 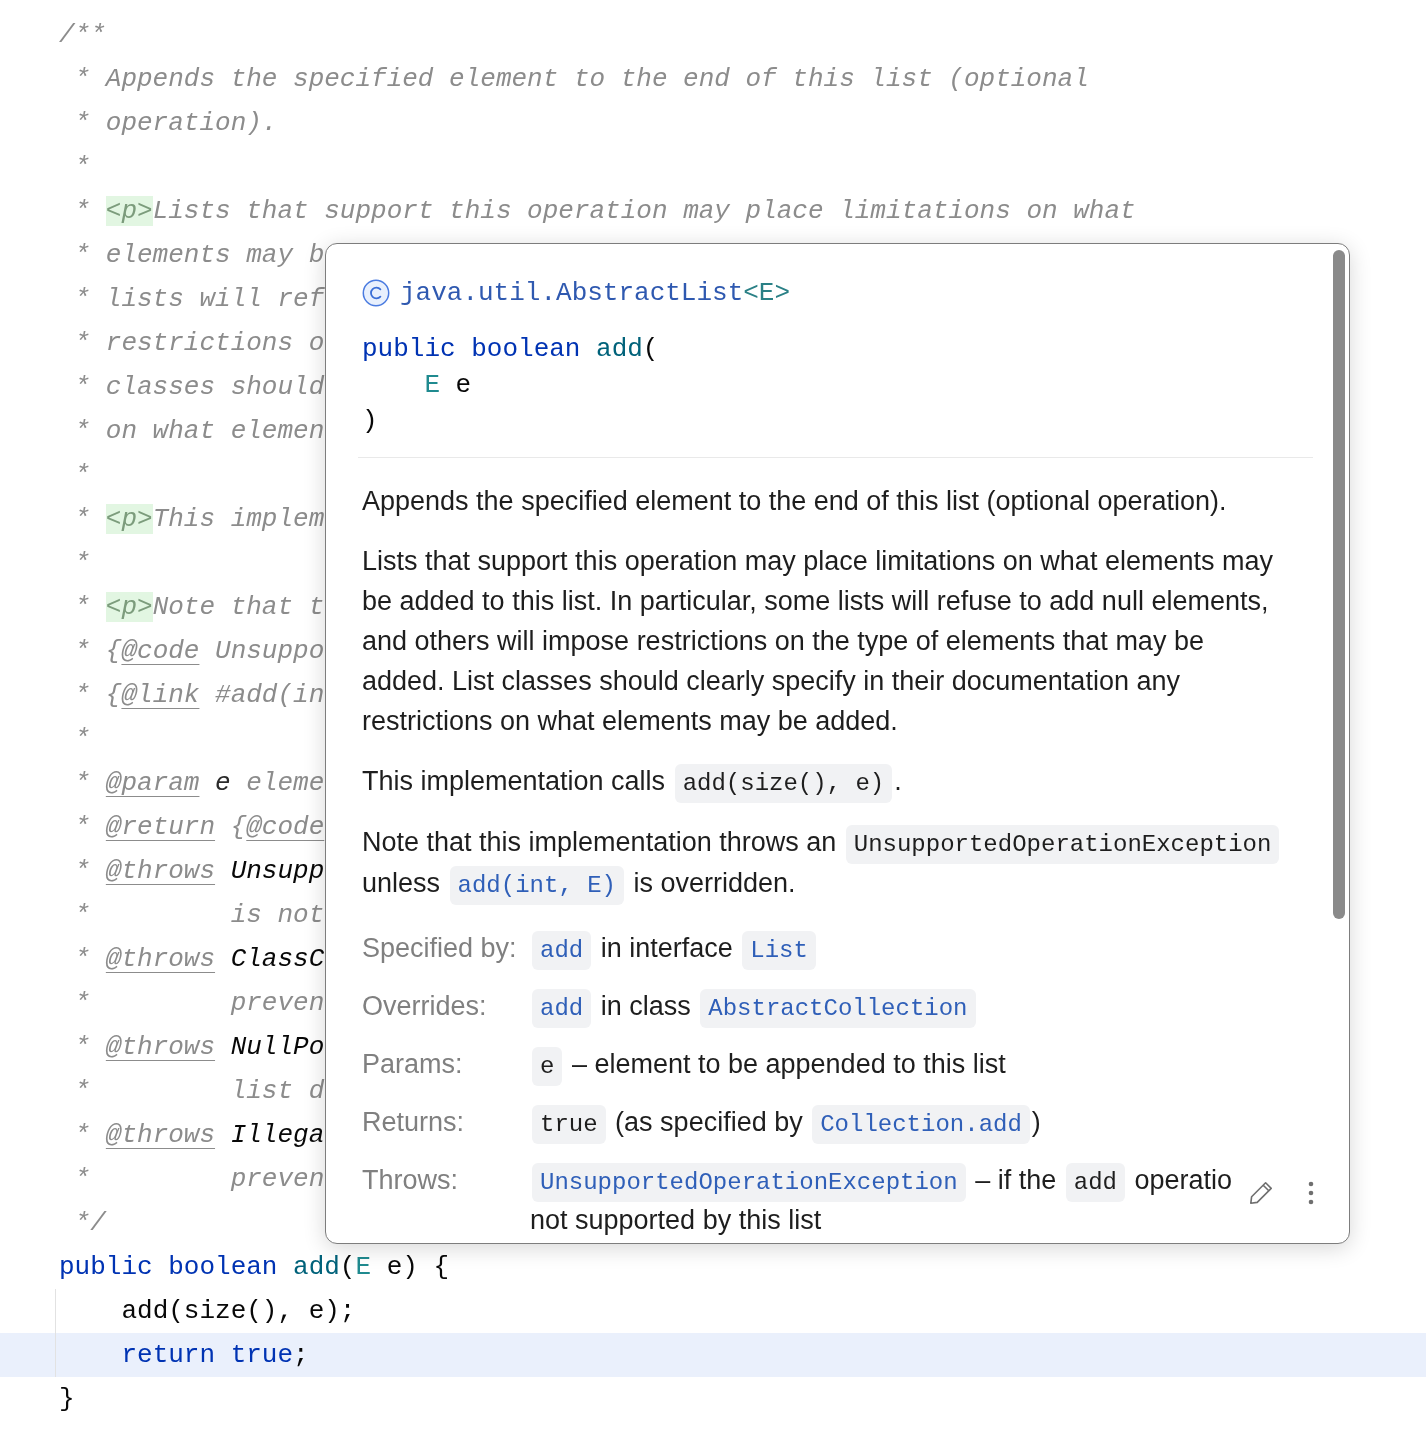 I want to click on section-value: add in class AbstractCollection, so click(x=754, y=1006).